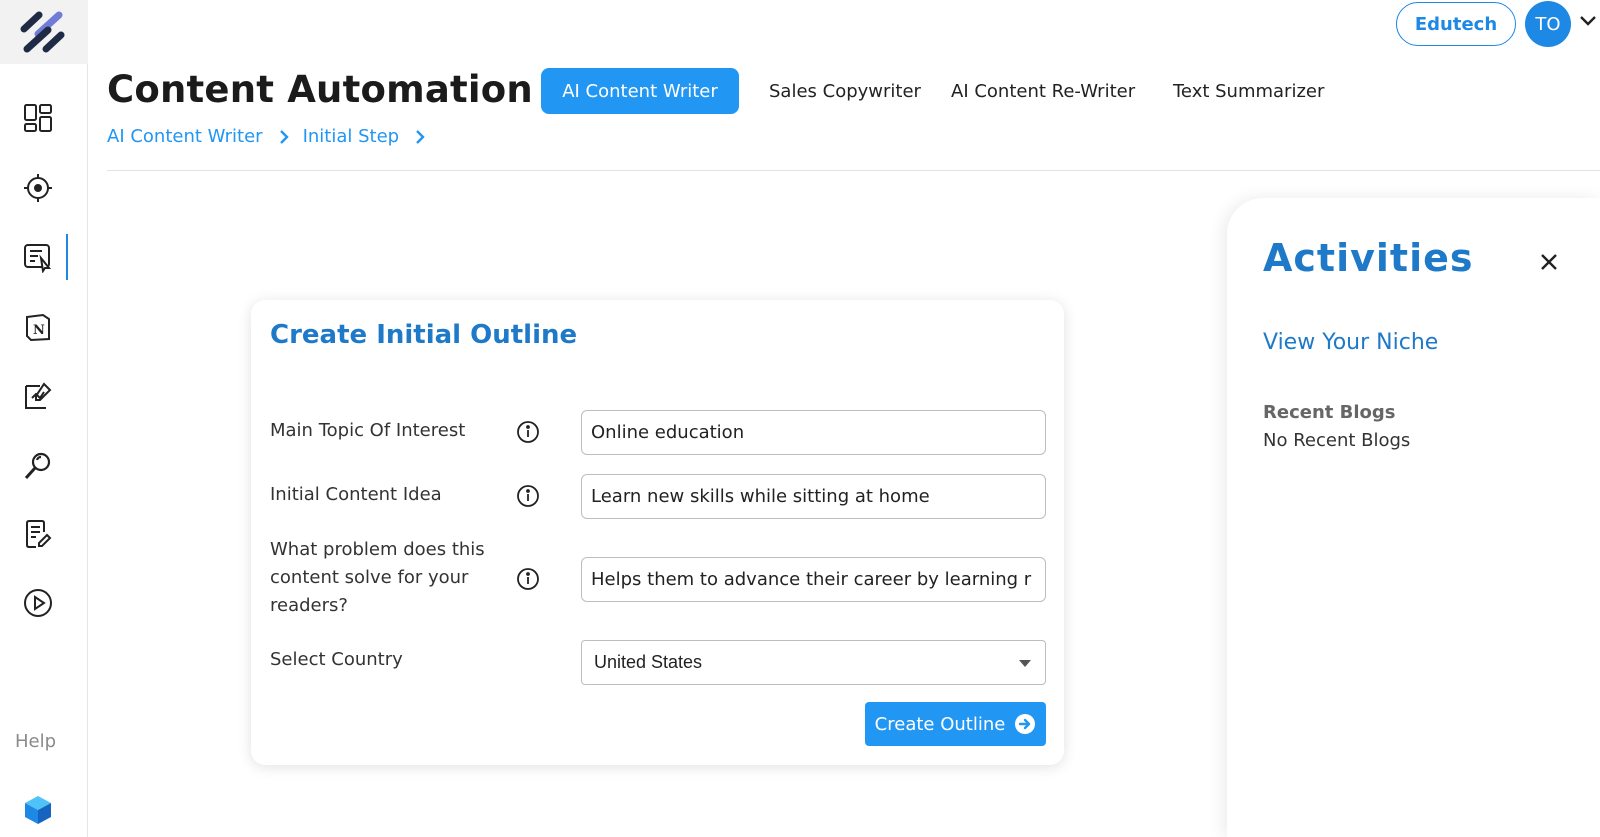 The image size is (1600, 837). What do you see at coordinates (648, 662) in the screenshot?
I see `country-selected-value: United States` at bounding box center [648, 662].